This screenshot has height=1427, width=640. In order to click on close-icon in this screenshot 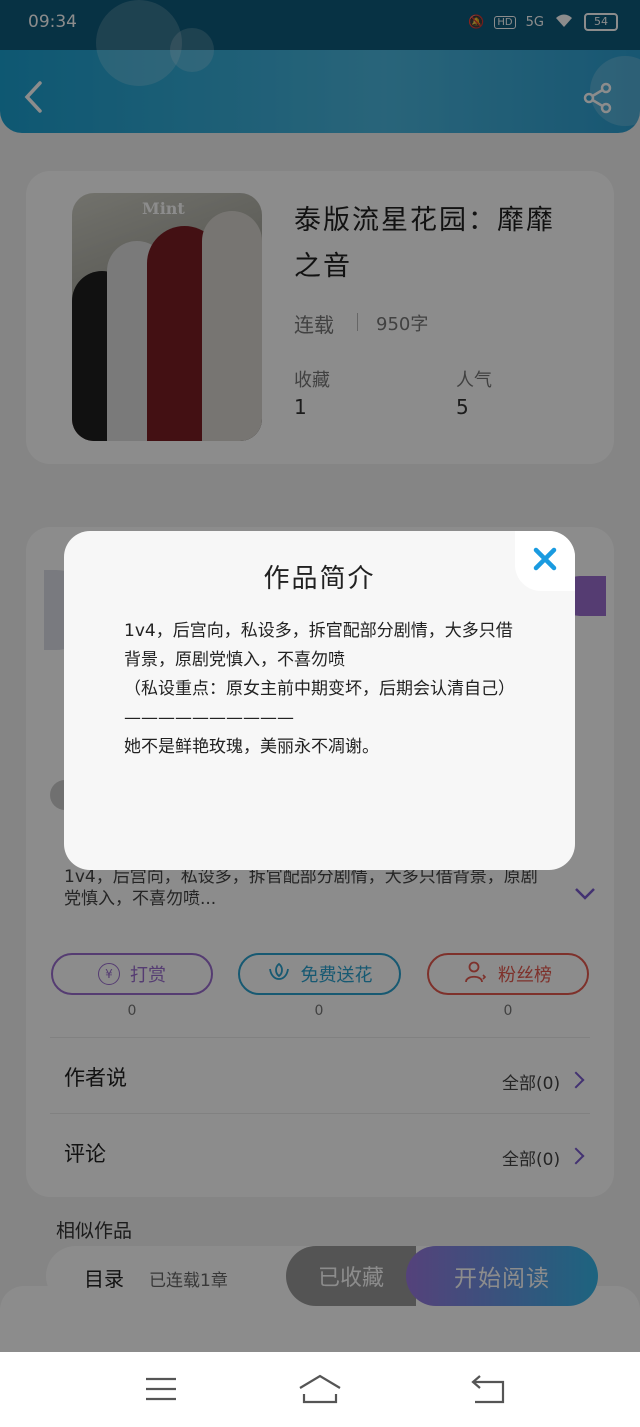, I will do `click(545, 561)`.